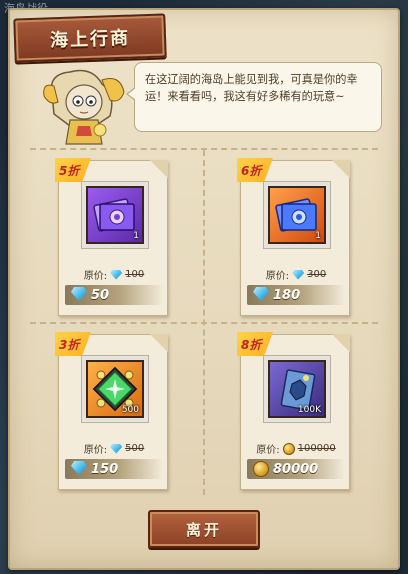 The width and height of the screenshot is (408, 574). I want to click on shop-item-card: 5折 1 原价: 100 50, so click(111, 237).